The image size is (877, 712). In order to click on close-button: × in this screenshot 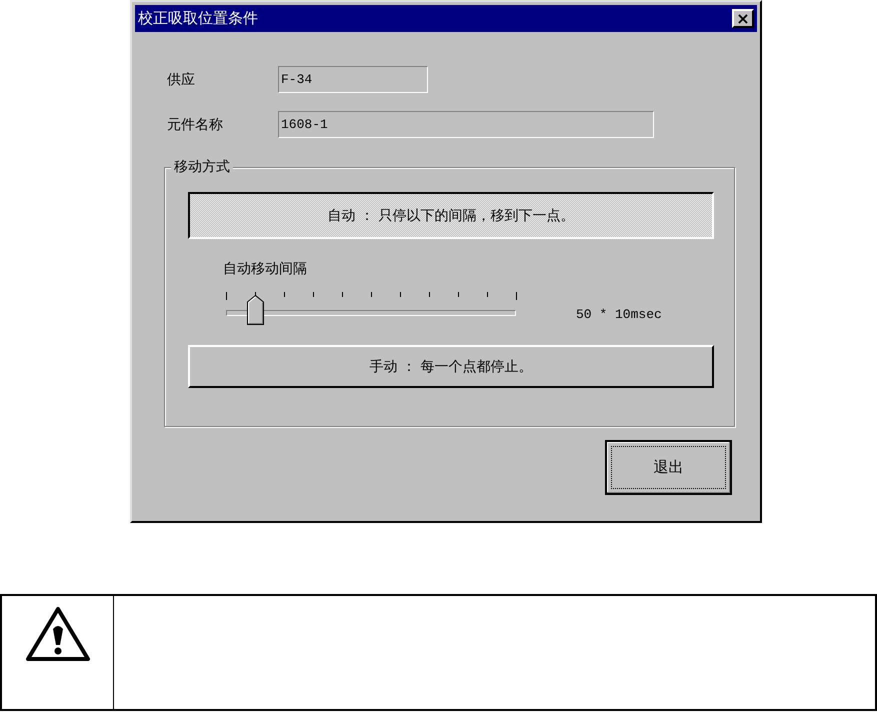, I will do `click(743, 18)`.